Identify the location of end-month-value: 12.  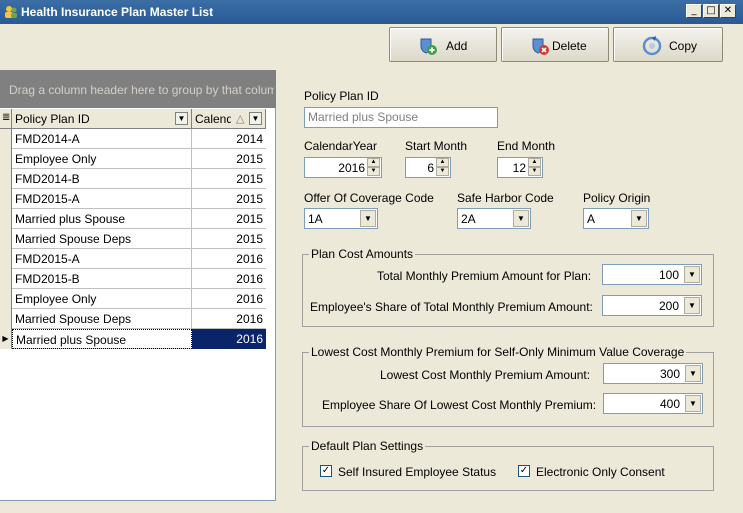
(519, 168).